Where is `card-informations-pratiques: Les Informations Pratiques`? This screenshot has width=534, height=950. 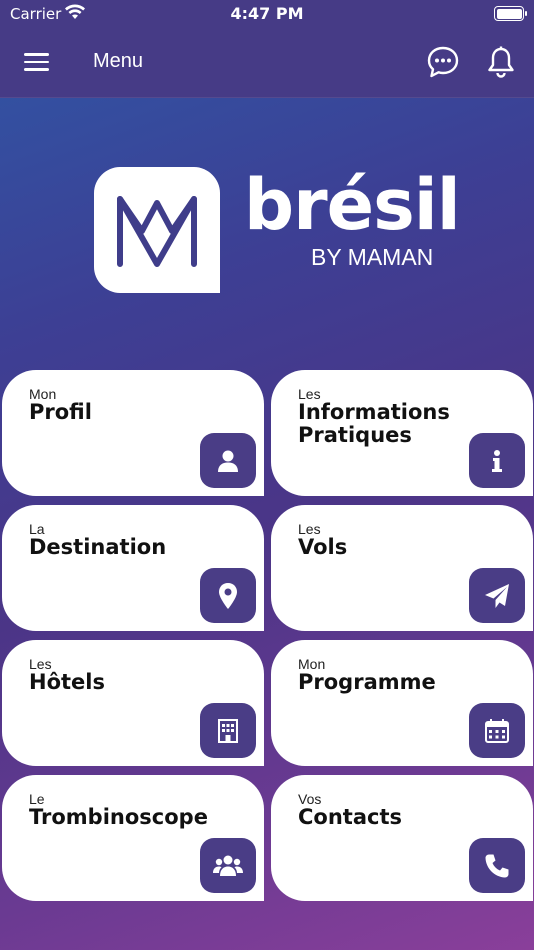 card-informations-pratiques: Les Informations Pratiques is located at coordinates (402, 433).